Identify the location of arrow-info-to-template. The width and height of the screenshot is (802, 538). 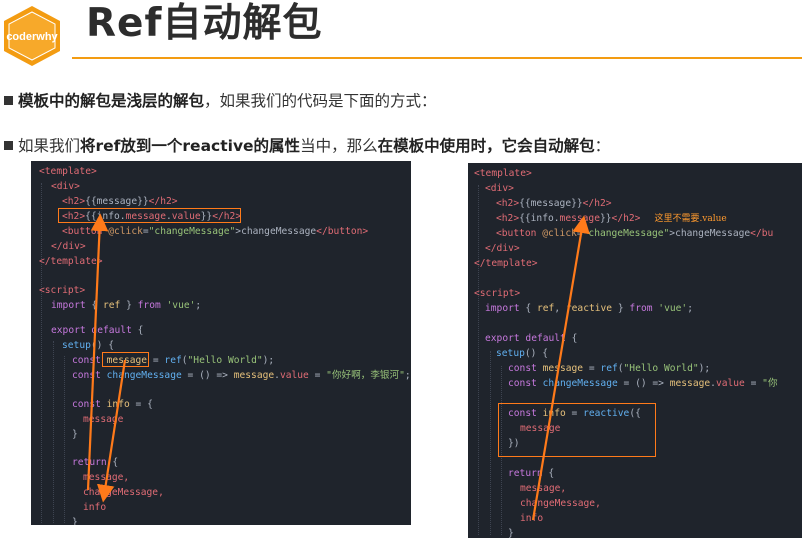
(97, 352).